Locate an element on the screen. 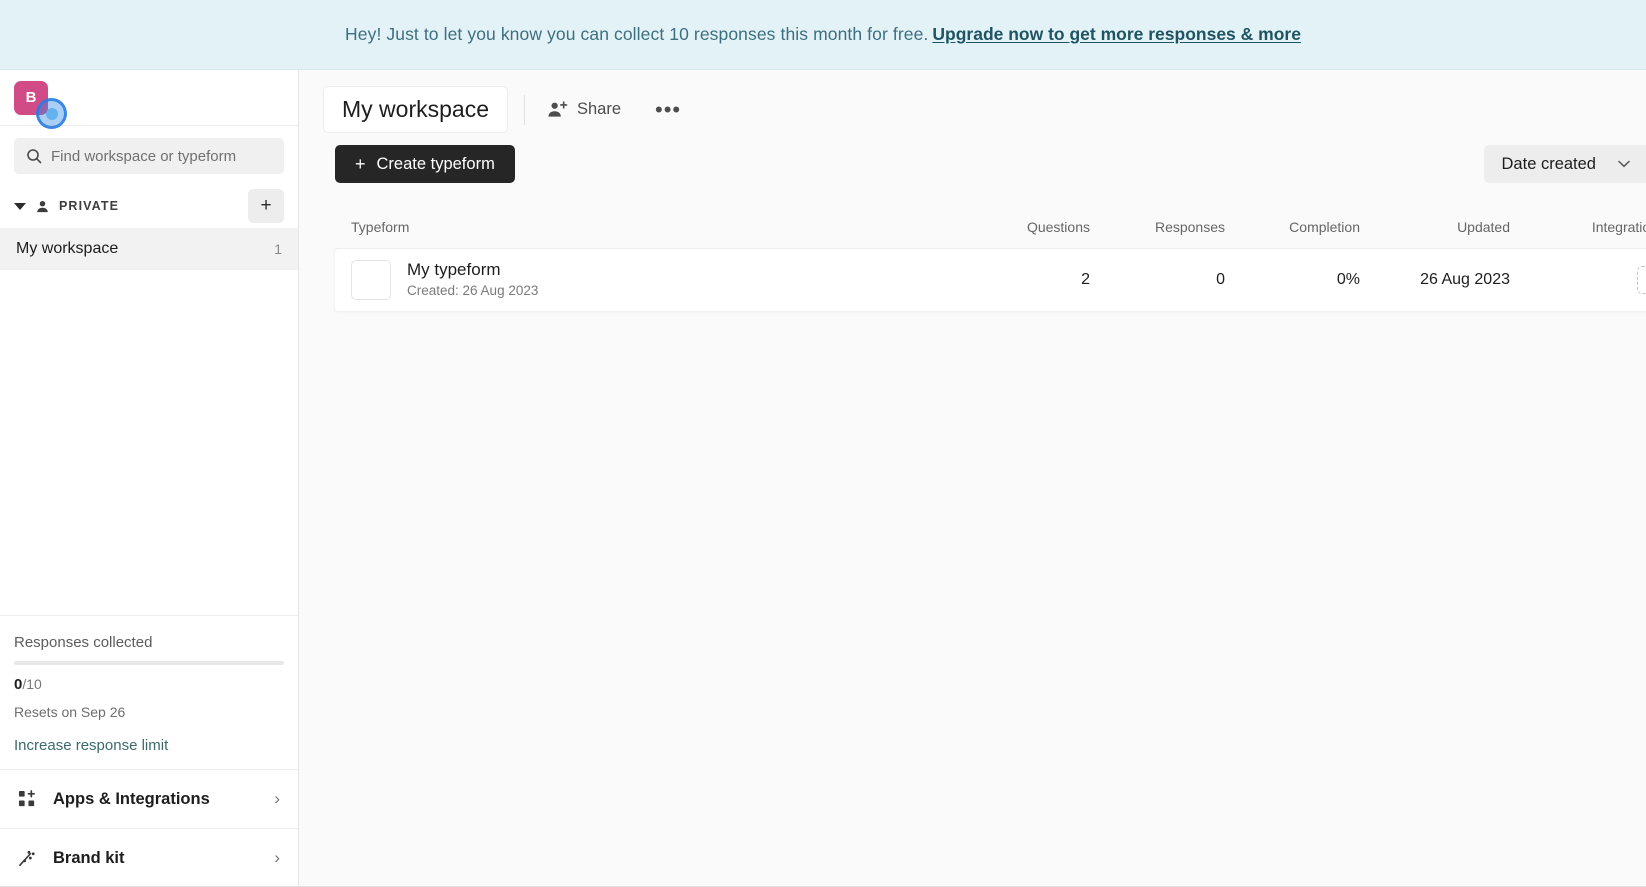 The height and width of the screenshot is (887, 1646). workspace-count: 1 is located at coordinates (278, 249).